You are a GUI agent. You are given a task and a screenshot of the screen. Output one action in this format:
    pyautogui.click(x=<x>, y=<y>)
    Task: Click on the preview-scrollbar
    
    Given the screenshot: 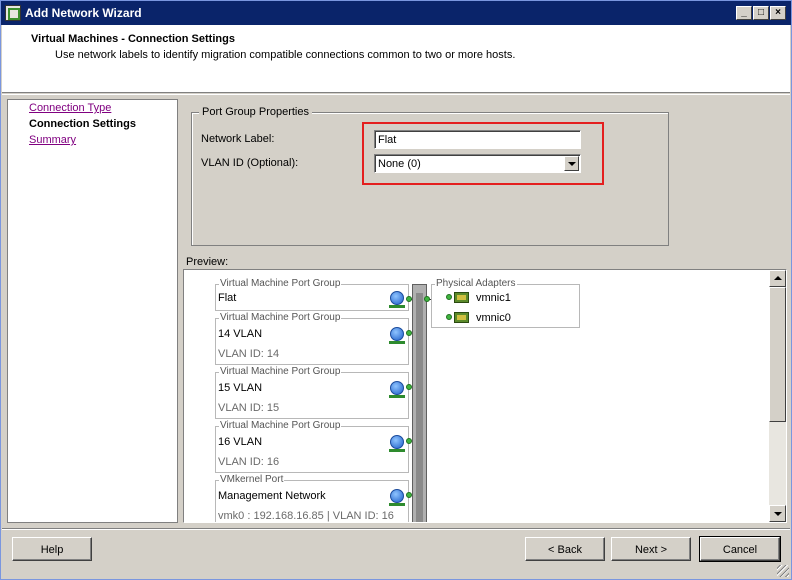 What is the action you would take?
    pyautogui.click(x=777, y=396)
    